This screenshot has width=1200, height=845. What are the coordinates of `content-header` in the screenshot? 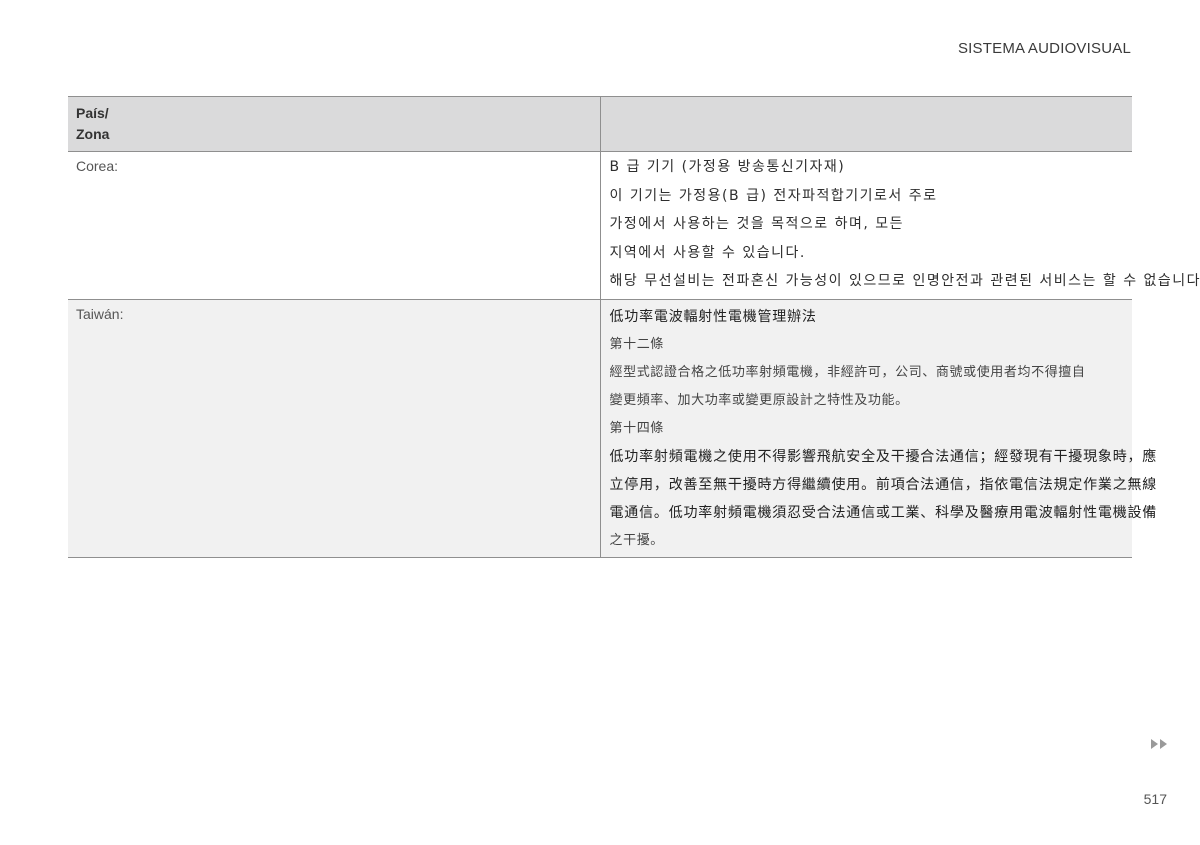 It's located at (866, 124).